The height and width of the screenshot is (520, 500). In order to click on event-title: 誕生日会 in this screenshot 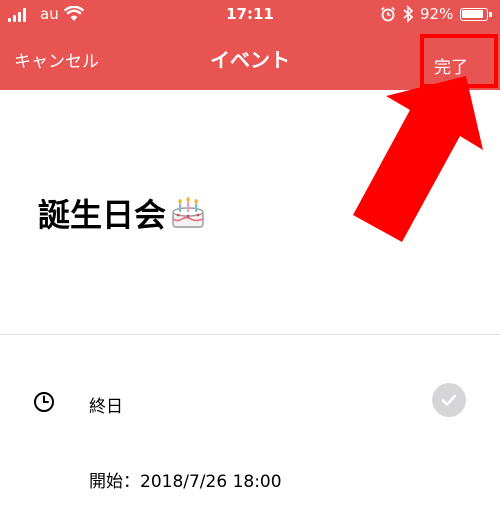, I will do `click(122, 213)`.